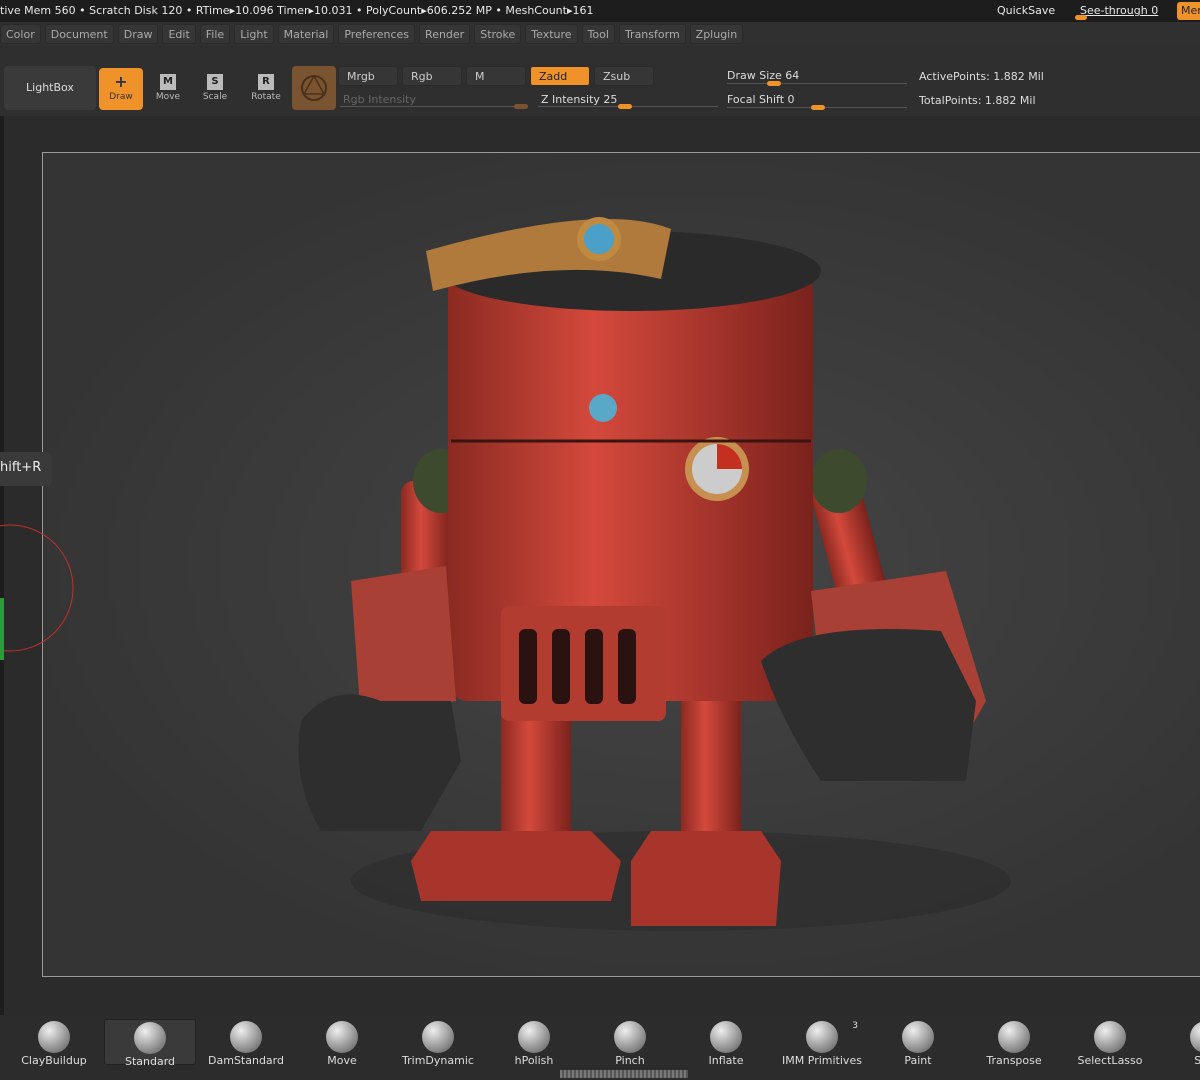 The width and height of the screenshot is (1200, 1080). I want to click on brush-label: Move, so click(342, 1060).